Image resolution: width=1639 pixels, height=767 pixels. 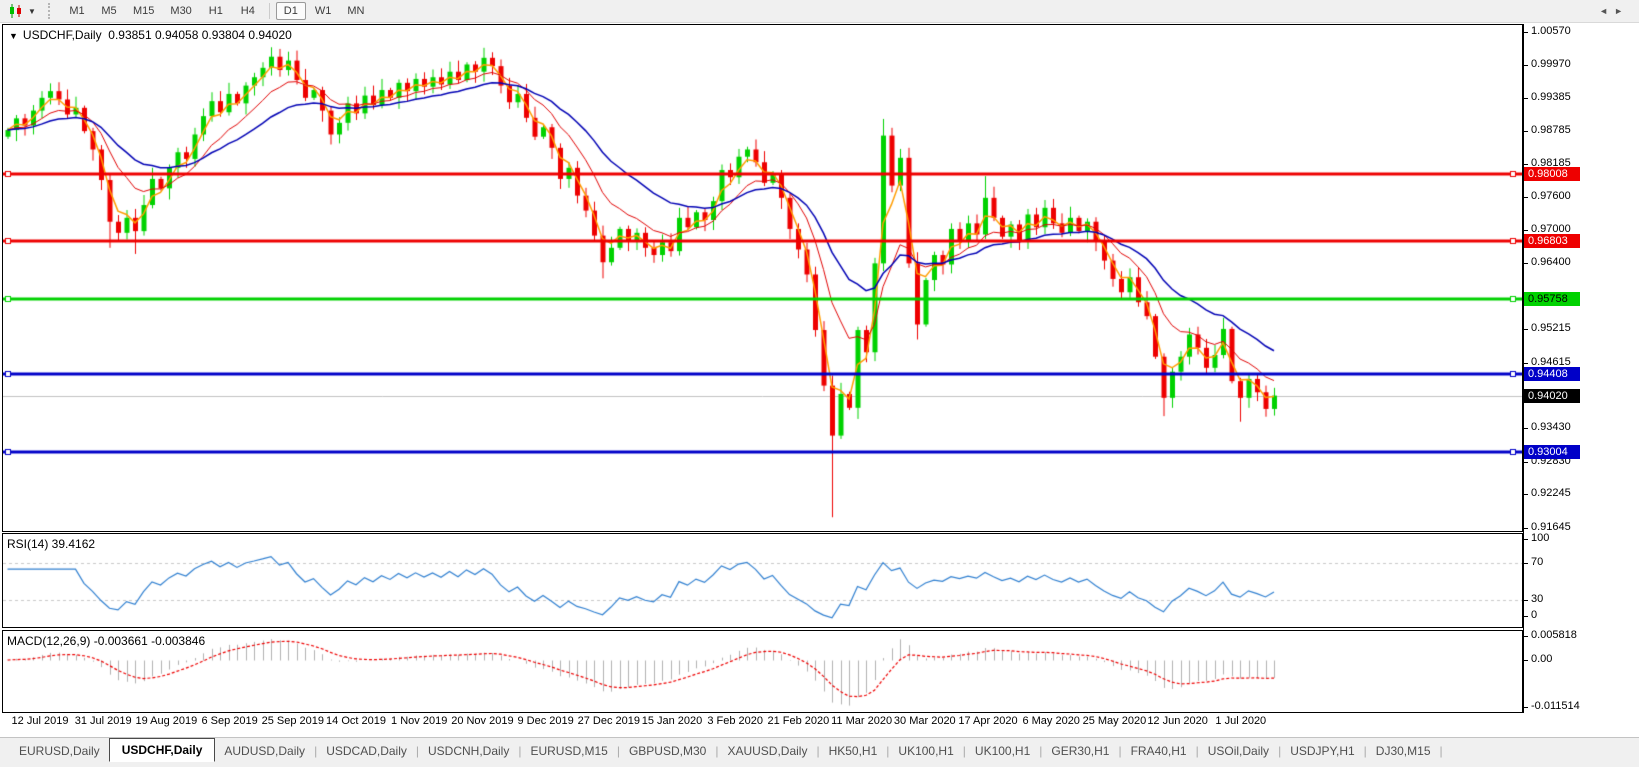 What do you see at coordinates (103, 721) in the screenshot?
I see `date-axis-label: 31 Jul 2019` at bounding box center [103, 721].